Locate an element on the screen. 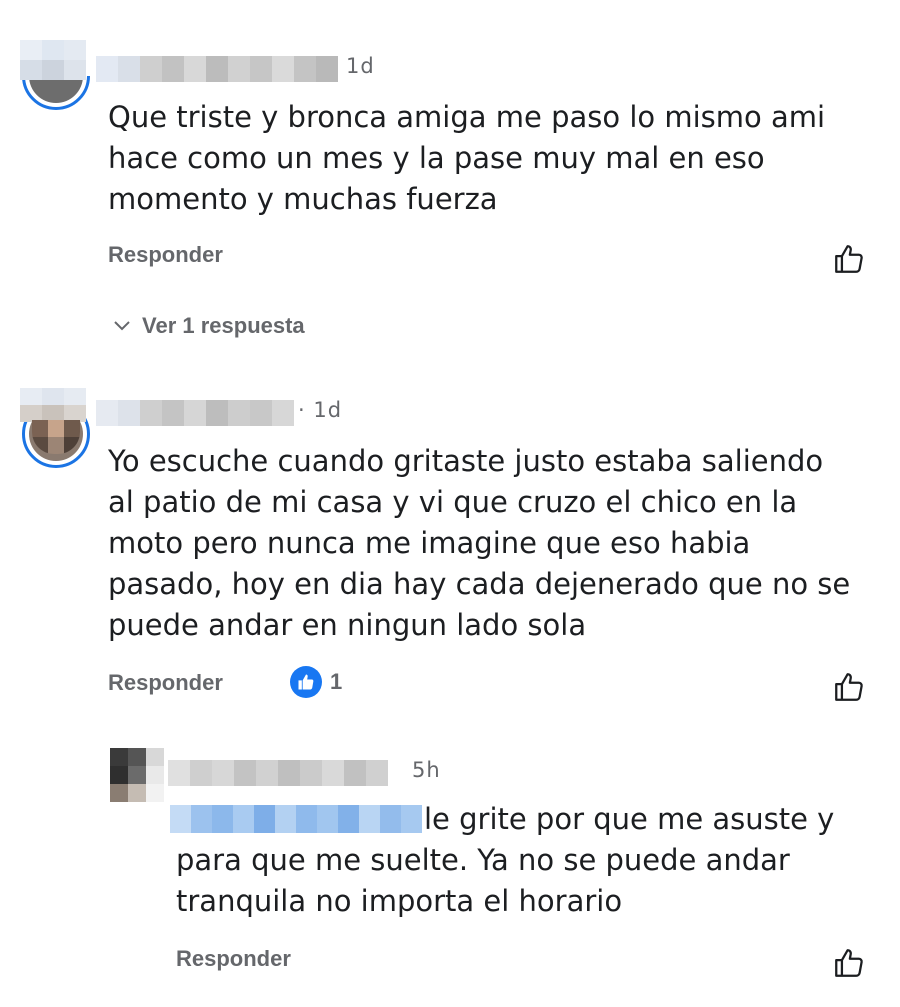 Image resolution: width=900 pixels, height=1007 pixels. comment-text-line: puede andar en ningun lado sola is located at coordinates (347, 625).